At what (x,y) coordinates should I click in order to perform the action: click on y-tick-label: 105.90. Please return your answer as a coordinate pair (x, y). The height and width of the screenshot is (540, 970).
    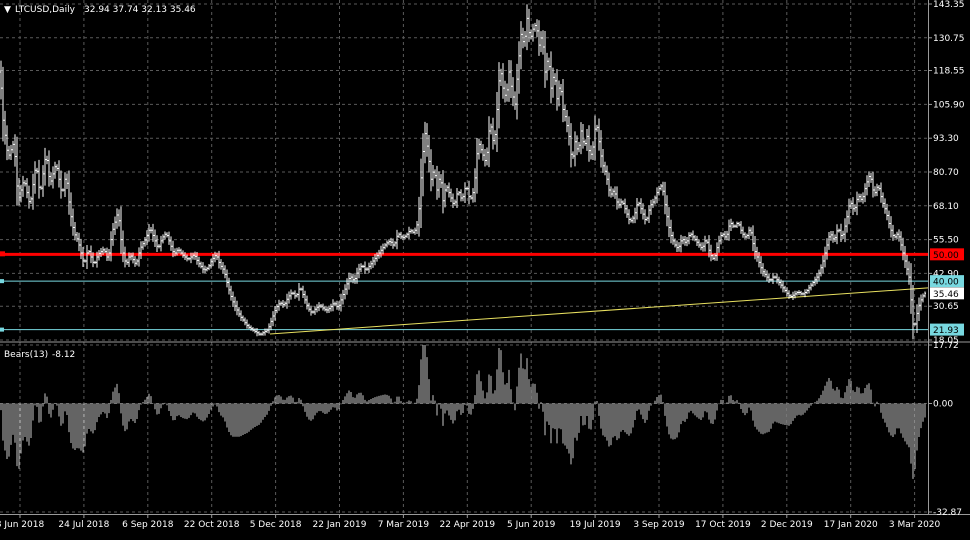
    Looking at the image, I should click on (949, 105).